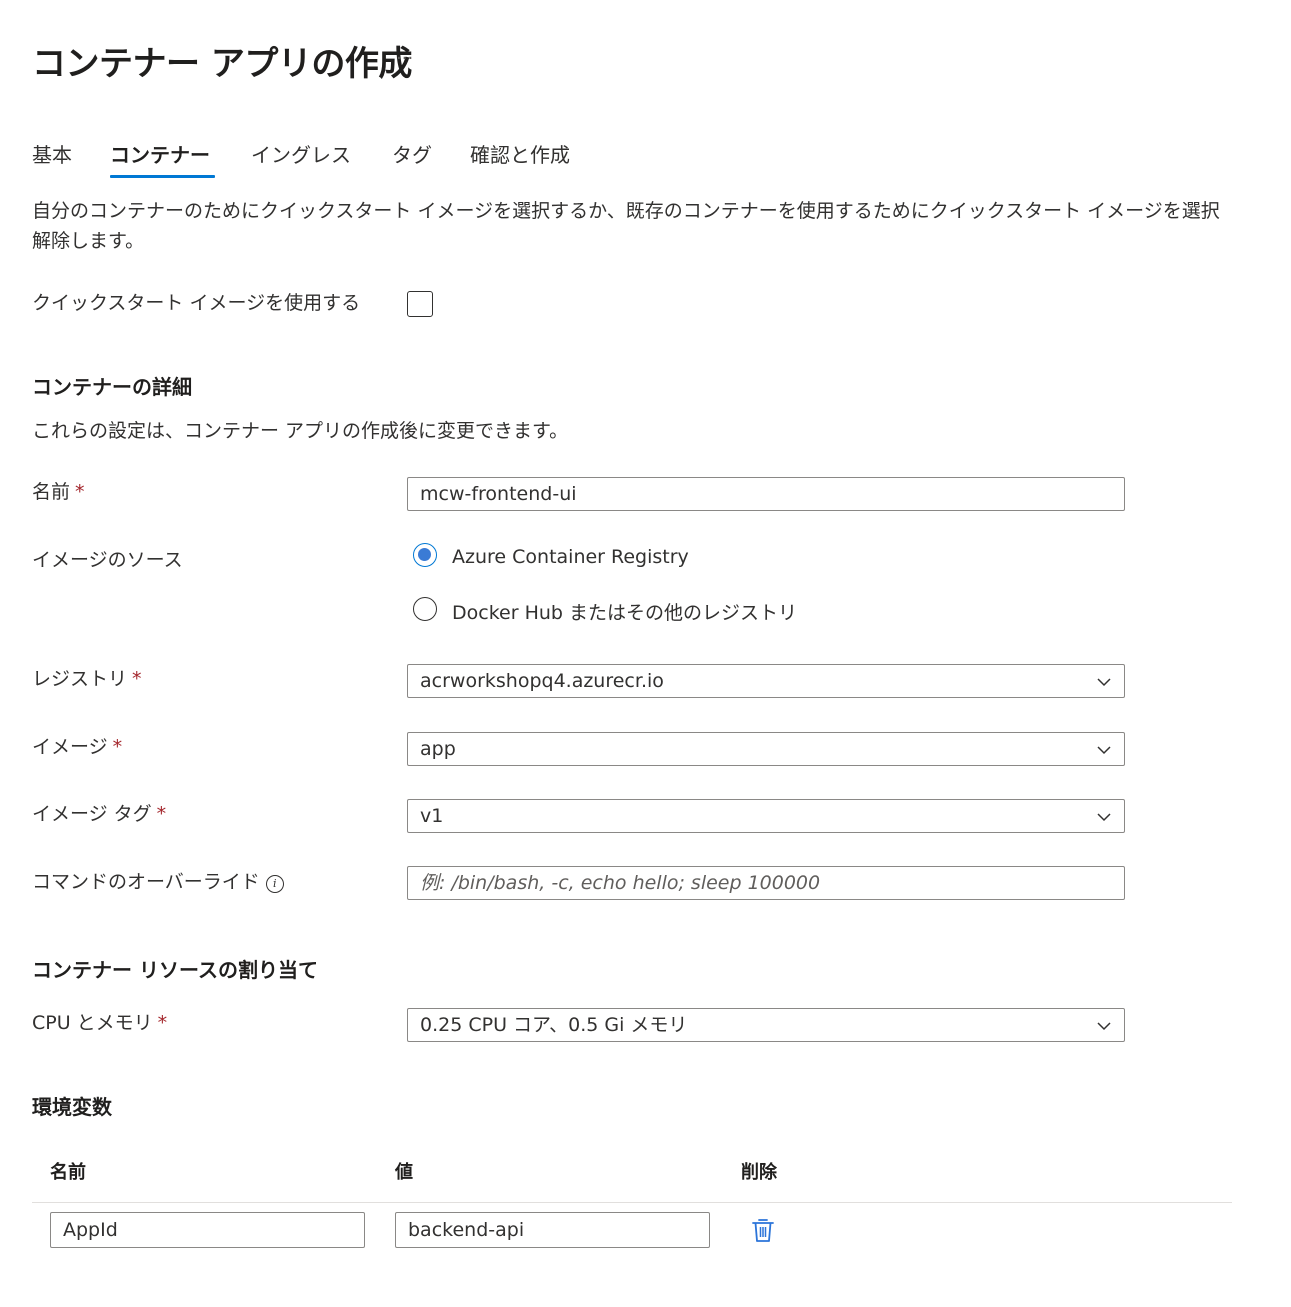 This screenshot has width=1291, height=1307. I want to click on cpu-memory-dropdown: 0.25 CPU コア、0.5 Gi メモリ, so click(766, 1025).